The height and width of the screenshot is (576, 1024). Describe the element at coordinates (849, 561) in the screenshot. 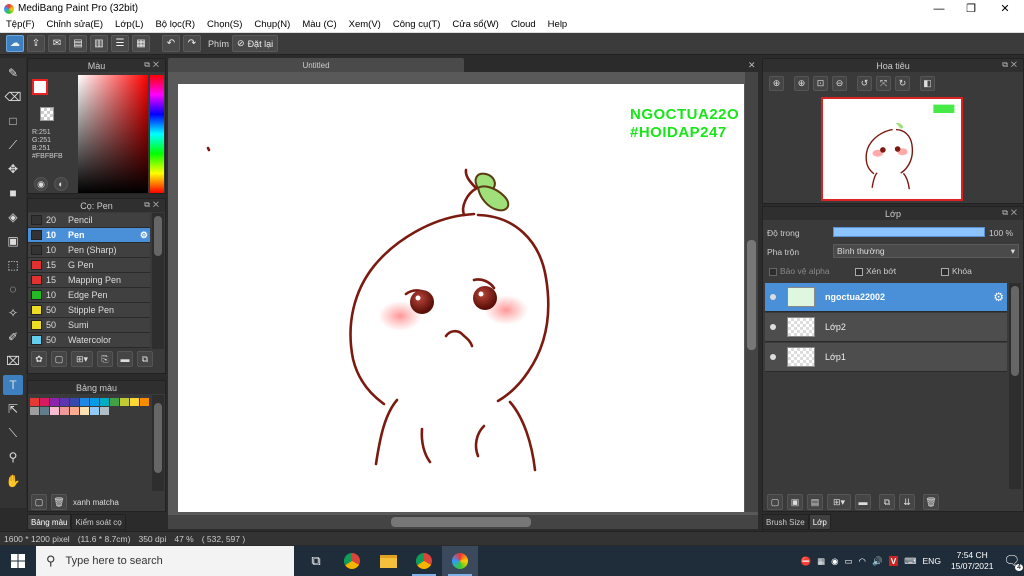

I see `battery-icon: ▭` at that location.